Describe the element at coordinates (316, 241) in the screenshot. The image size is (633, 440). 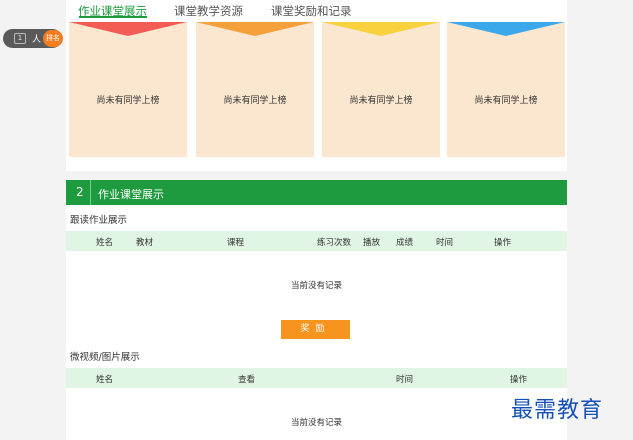
I see `reading-table-header: 姓名 教材 课程 练习次数 播放 成绩 时间 操作` at that location.